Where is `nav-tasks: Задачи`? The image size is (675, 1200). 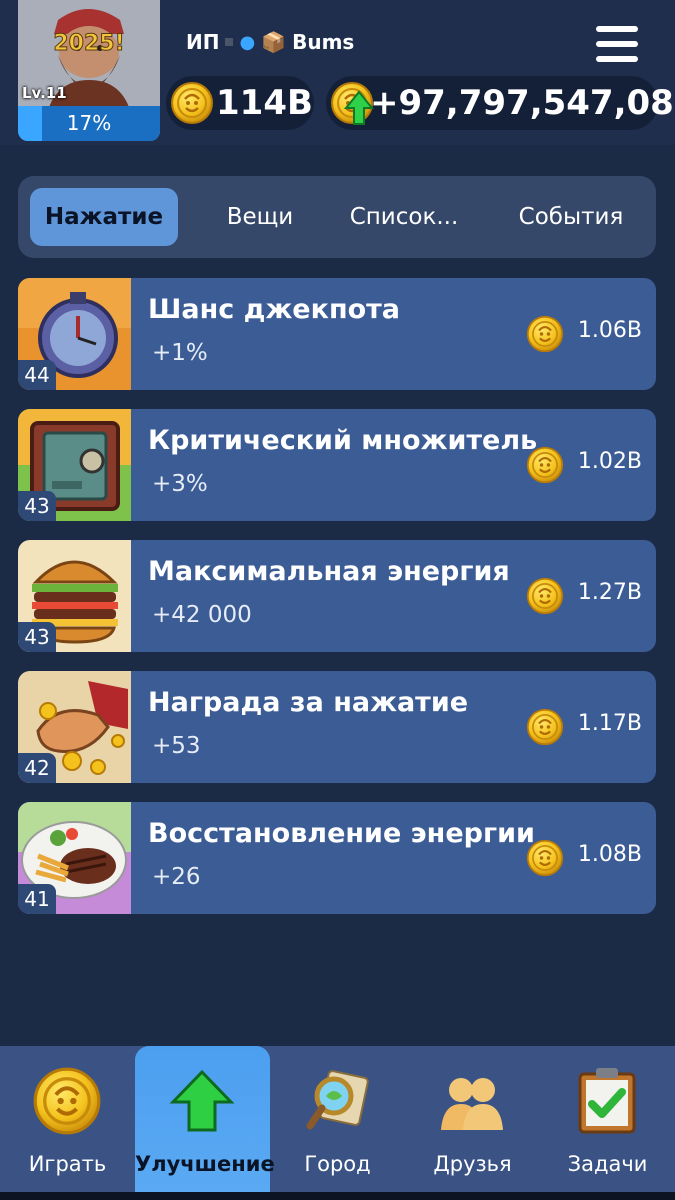 nav-tasks: Задачи is located at coordinates (607, 1119).